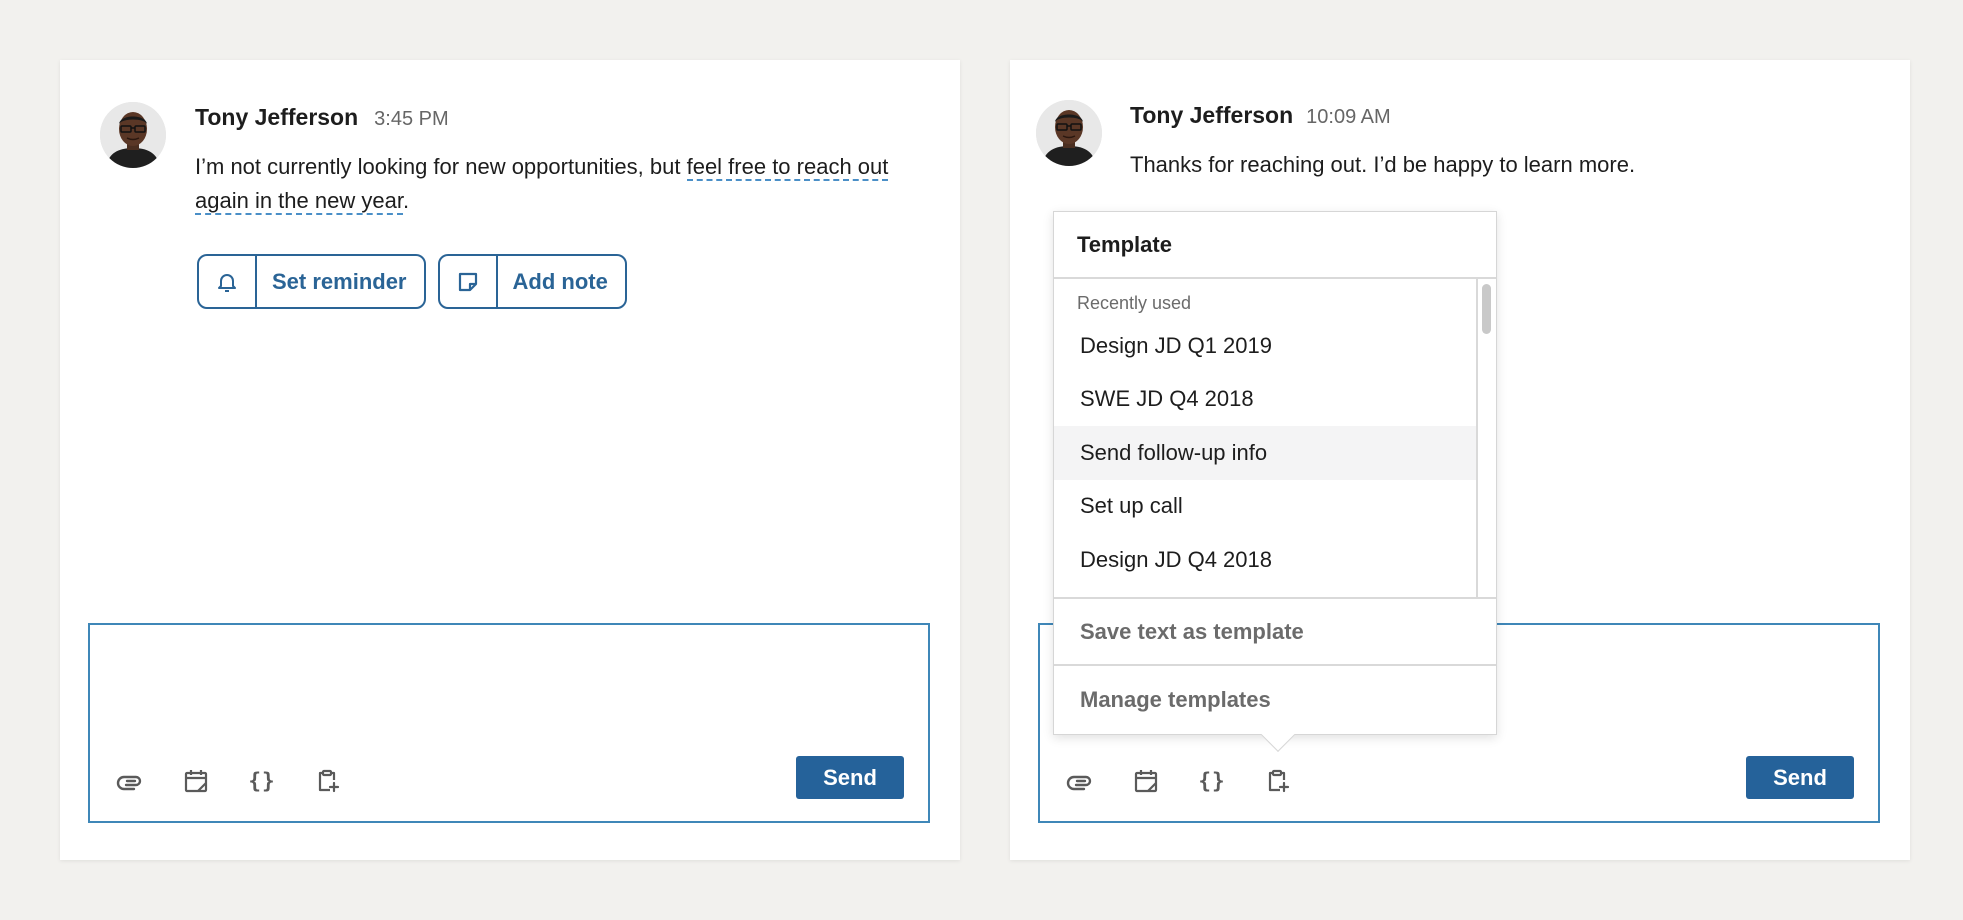  Describe the element at coordinates (228, 281) in the screenshot. I see `bell-icon` at that location.